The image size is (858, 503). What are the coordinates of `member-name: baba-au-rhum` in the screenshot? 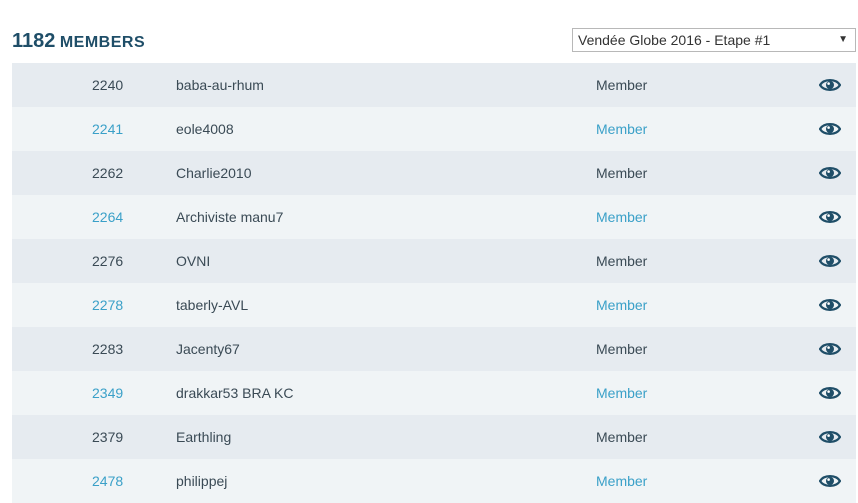 It's located at (220, 85).